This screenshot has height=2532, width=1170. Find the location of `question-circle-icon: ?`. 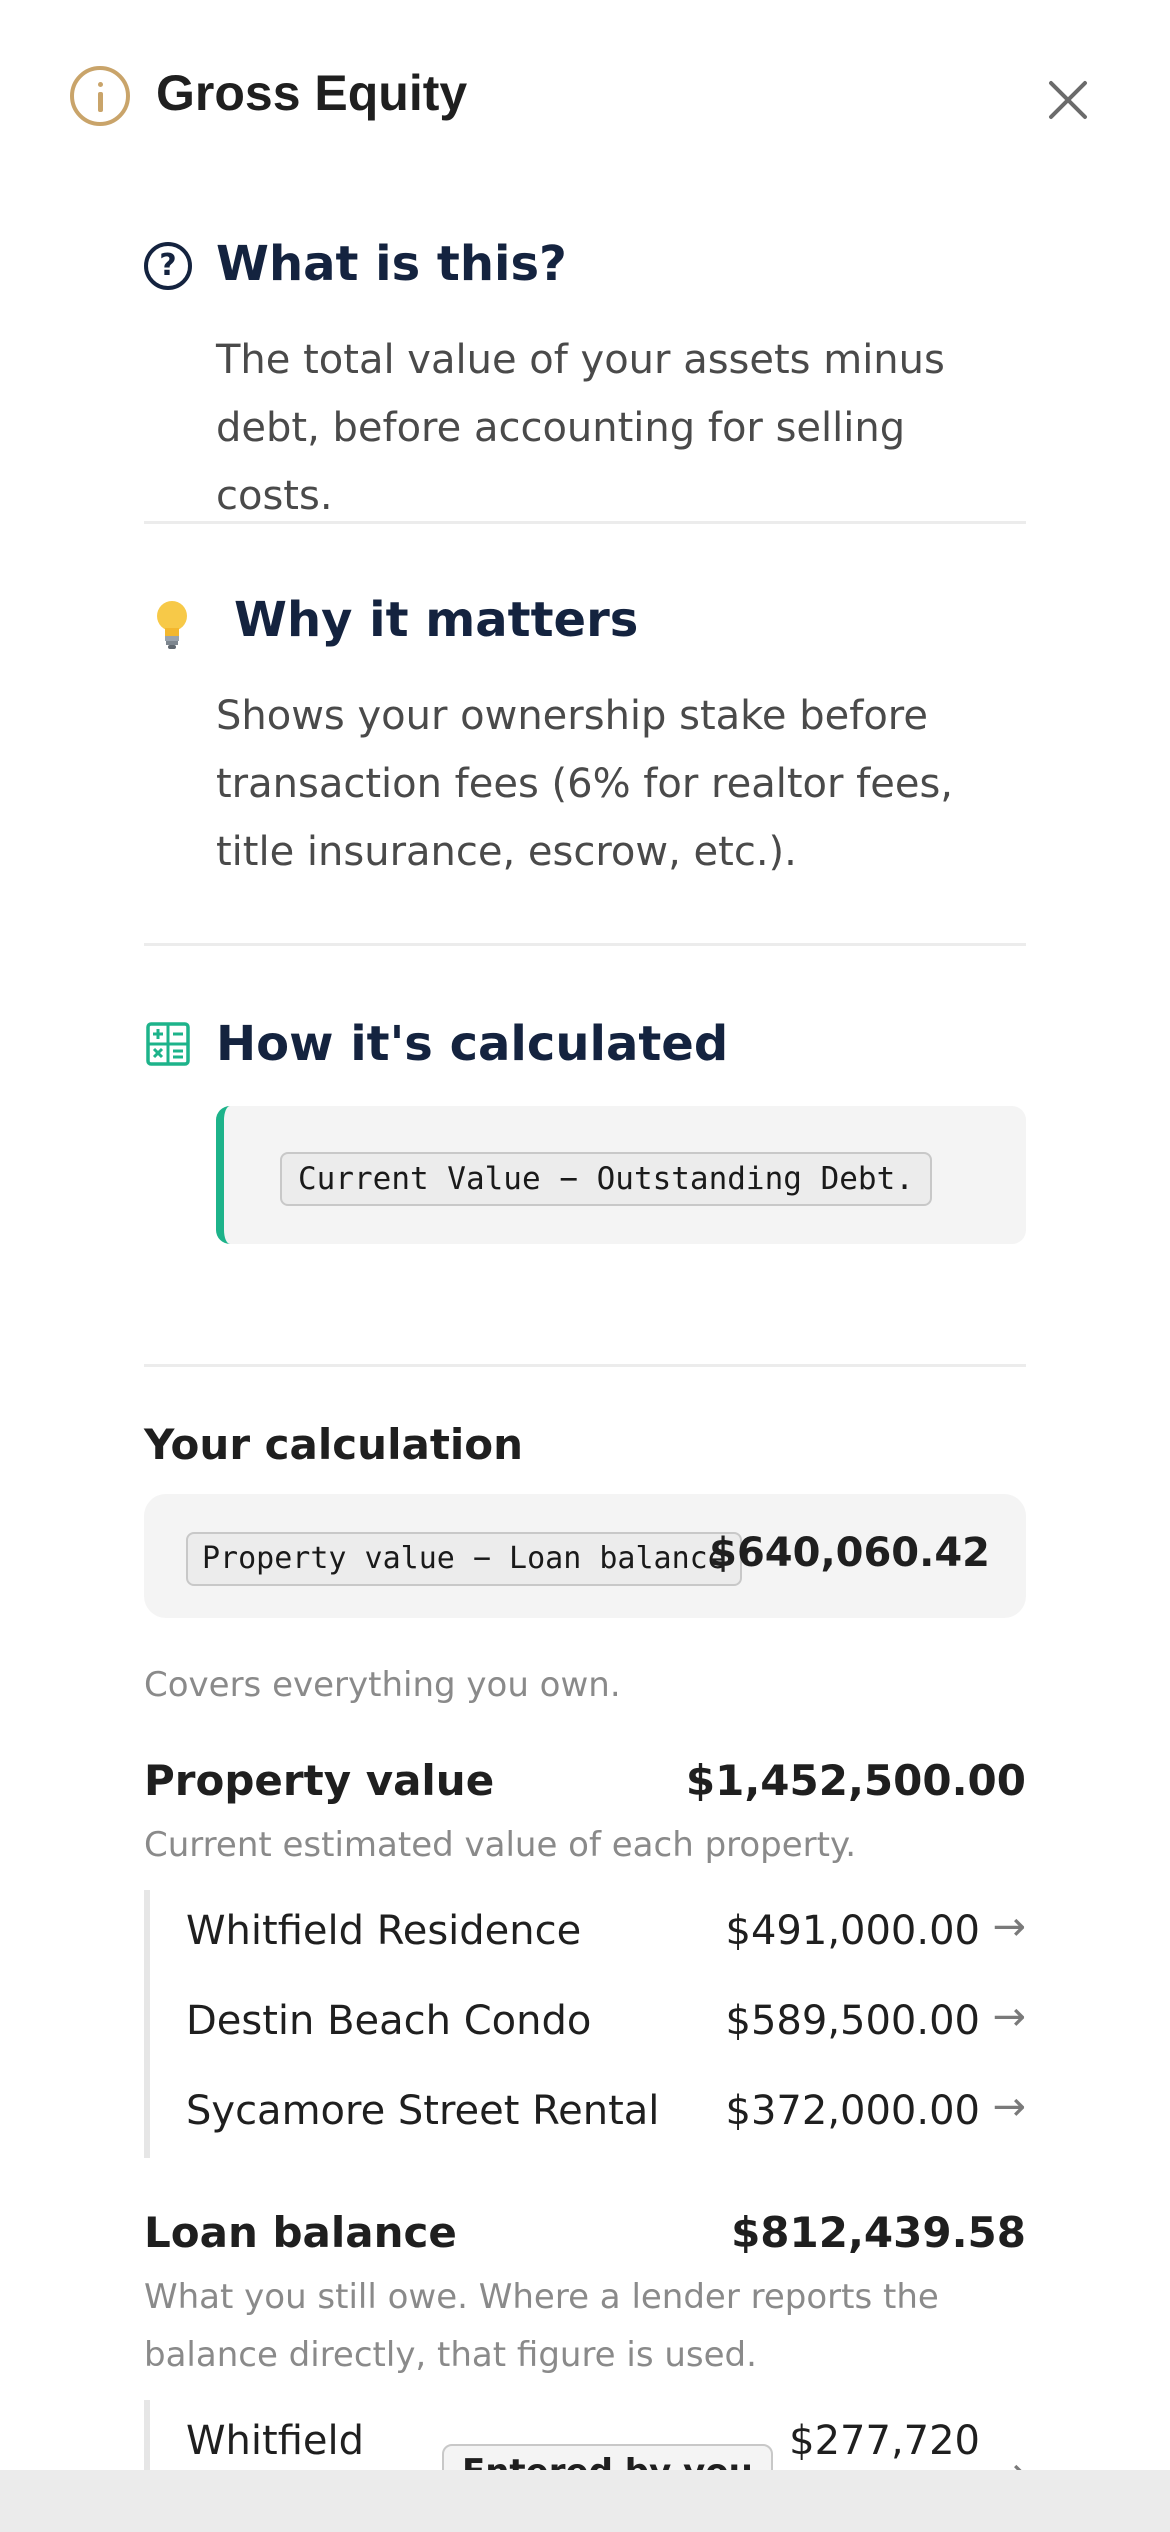

question-circle-icon: ? is located at coordinates (168, 266).